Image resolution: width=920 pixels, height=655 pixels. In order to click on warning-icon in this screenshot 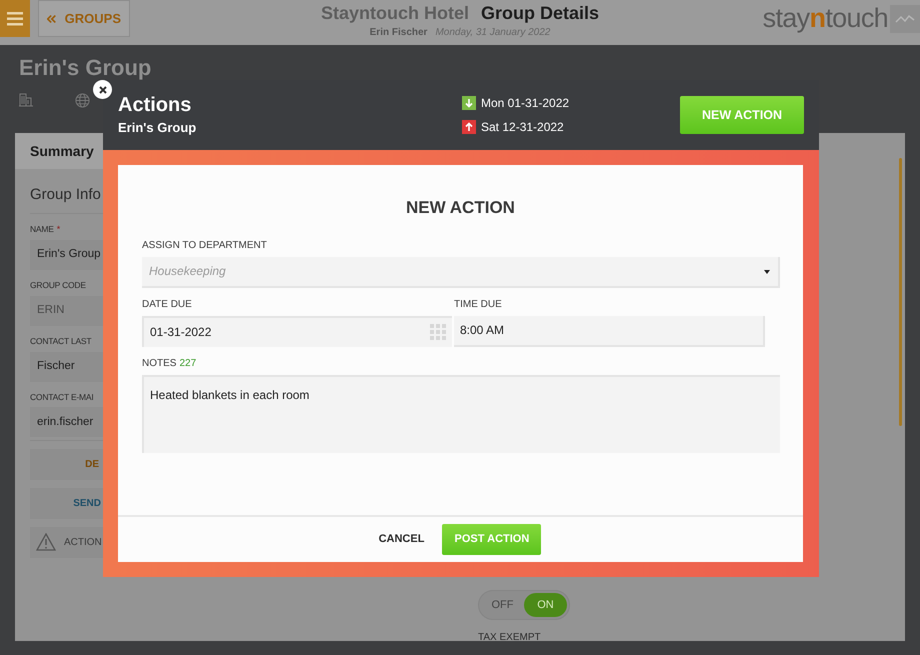, I will do `click(46, 542)`.